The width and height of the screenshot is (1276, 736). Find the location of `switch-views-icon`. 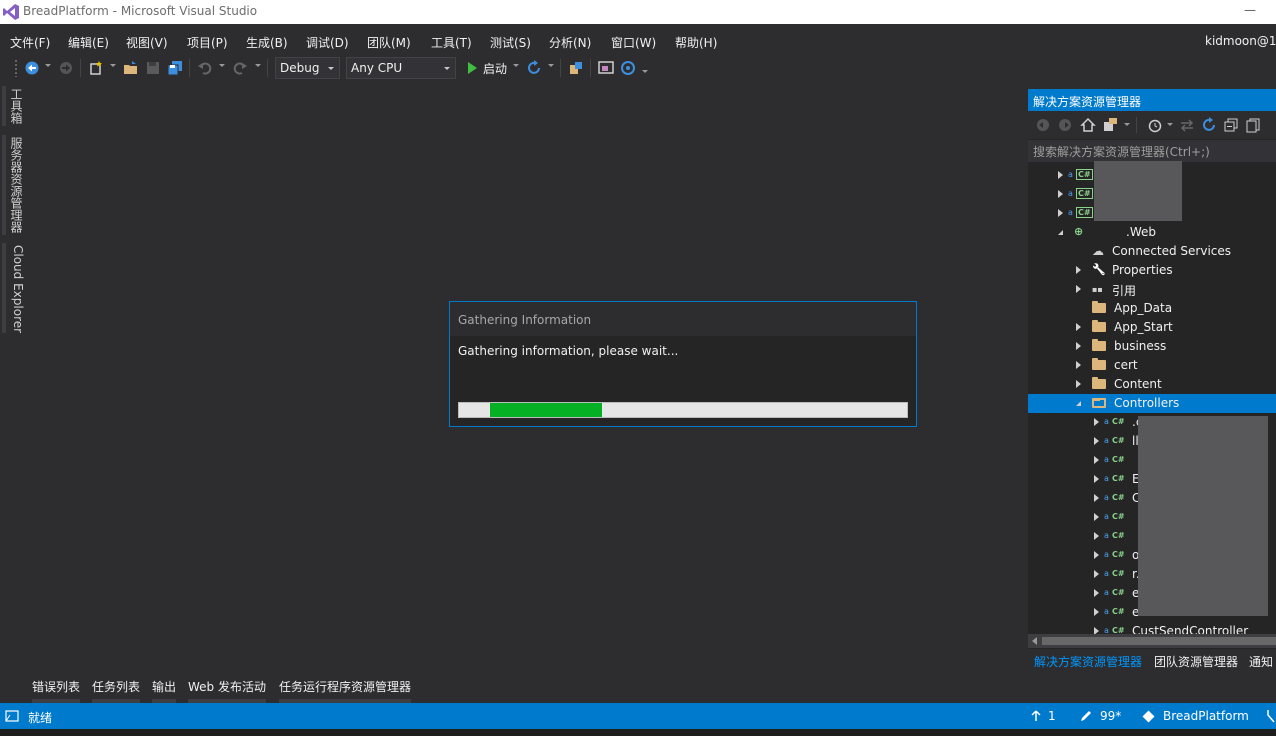

switch-views-icon is located at coordinates (1111, 125).